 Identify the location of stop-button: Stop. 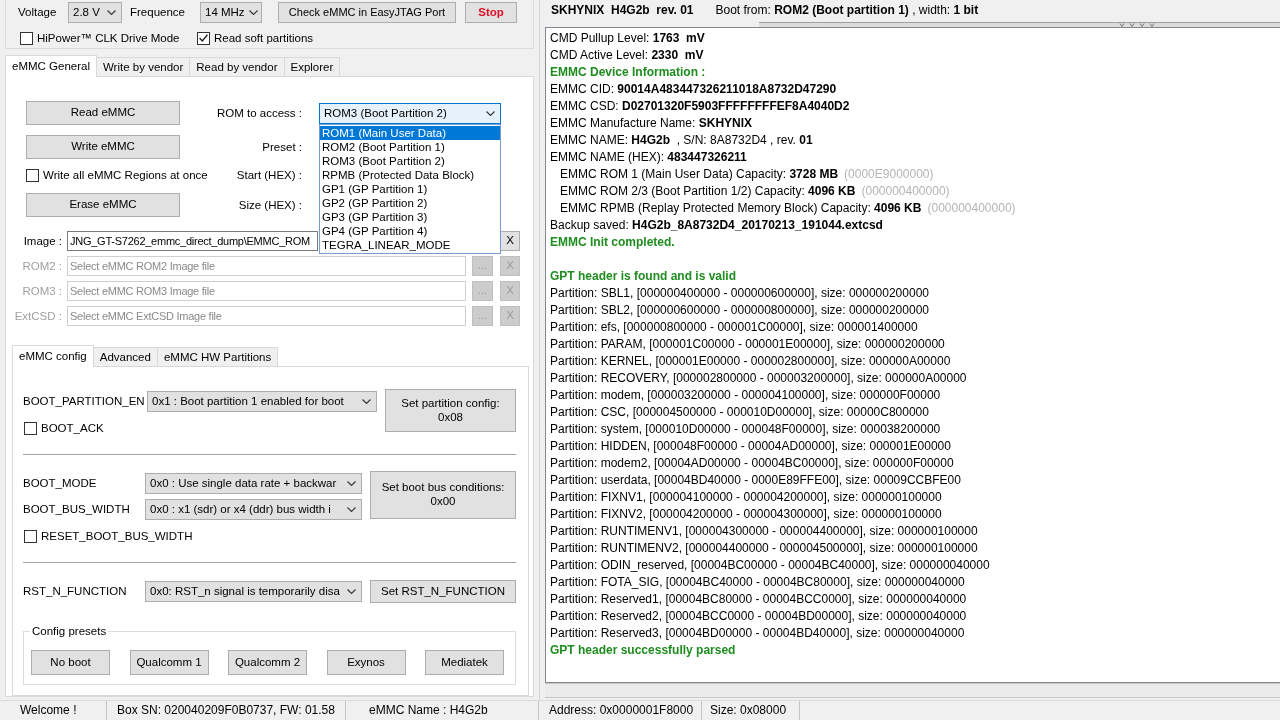
(491, 12).